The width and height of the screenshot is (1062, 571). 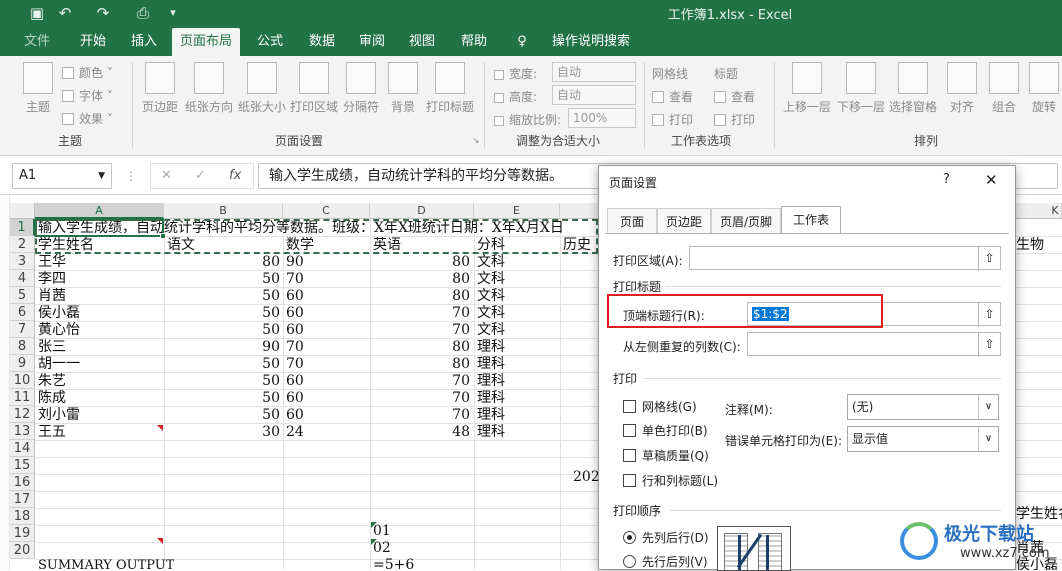 I want to click on tab-formulas: 公式, so click(x=270, y=42).